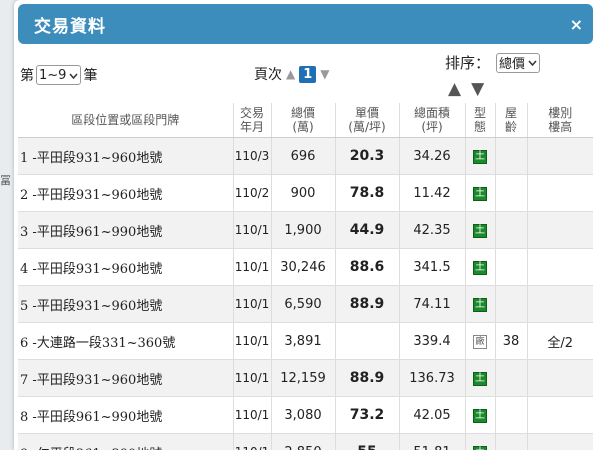 Image resolution: width=597 pixels, height=450 pixels. I want to click on table-row: 9 -仁平段361~390地號110/12,8505551.81 土, so click(305, 441).